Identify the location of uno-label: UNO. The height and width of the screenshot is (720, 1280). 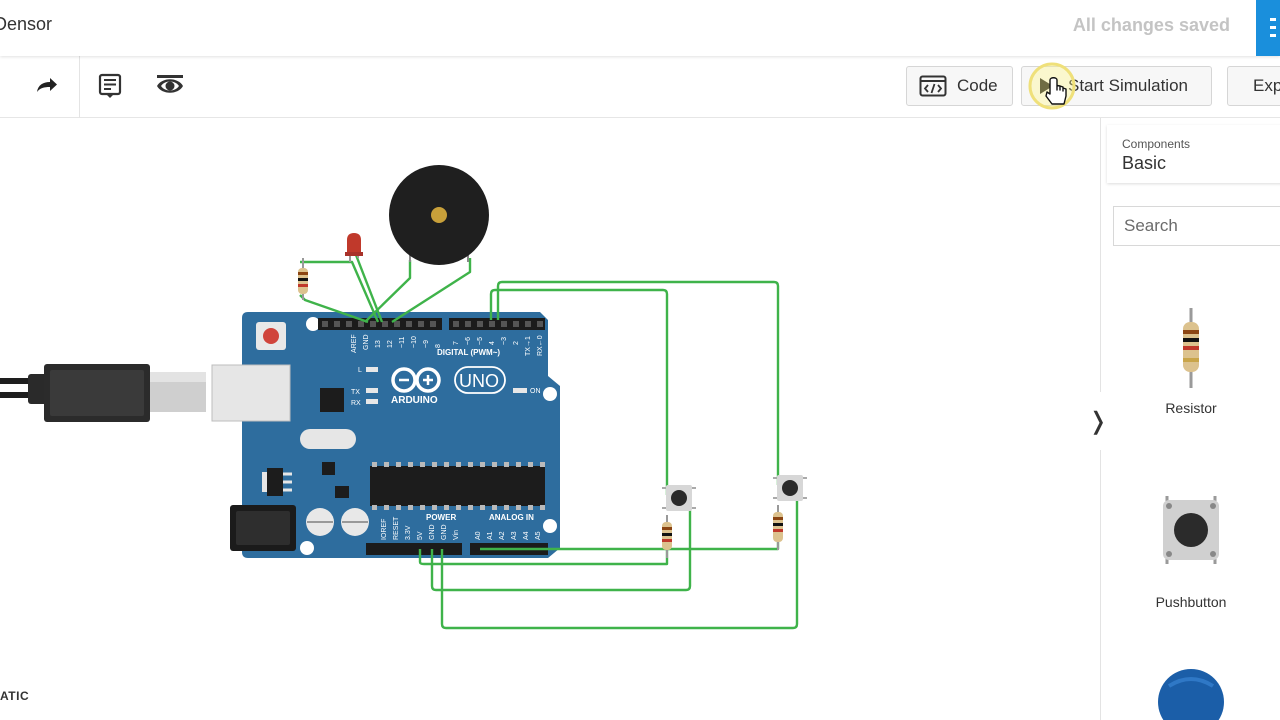
(479, 381).